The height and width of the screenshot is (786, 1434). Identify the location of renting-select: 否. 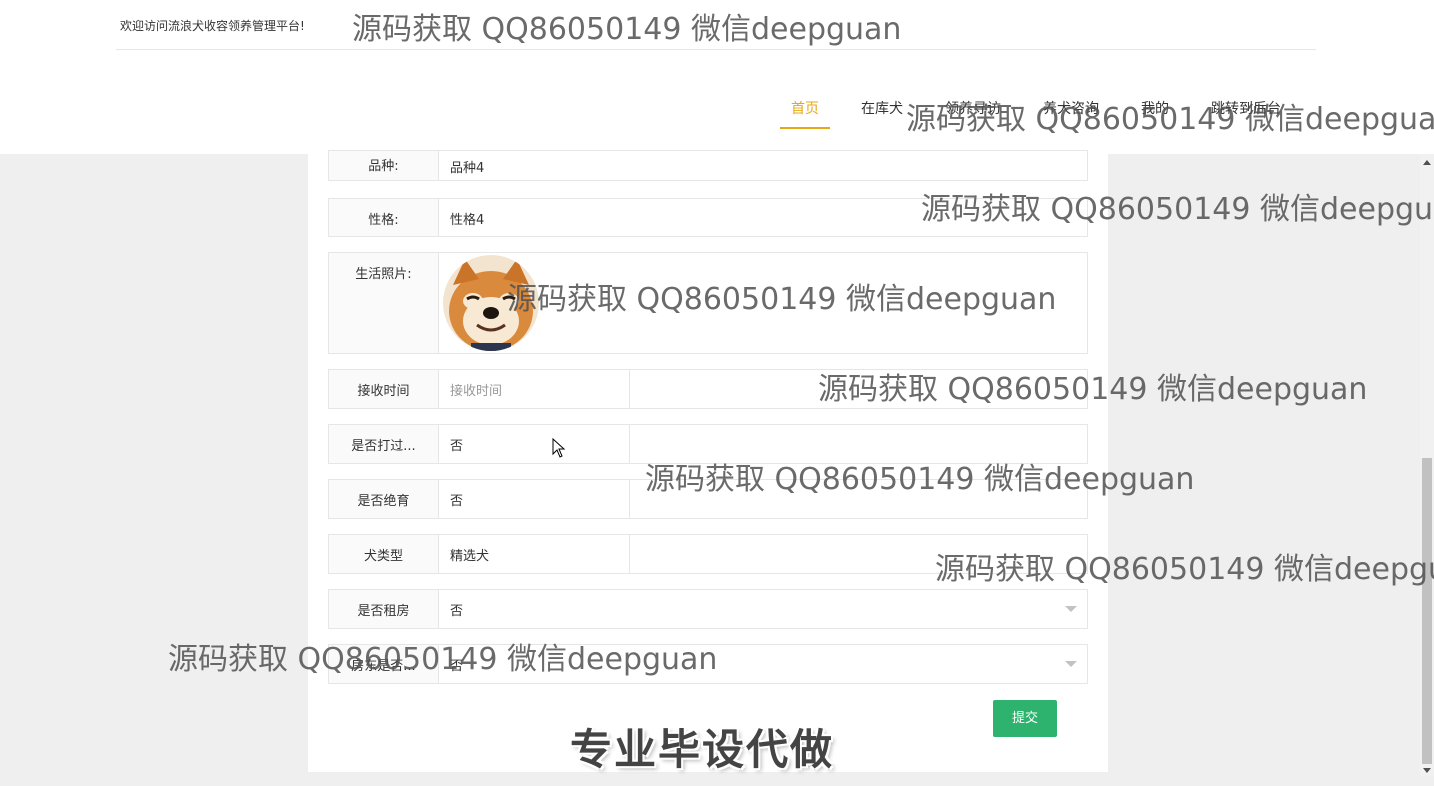
(764, 609).